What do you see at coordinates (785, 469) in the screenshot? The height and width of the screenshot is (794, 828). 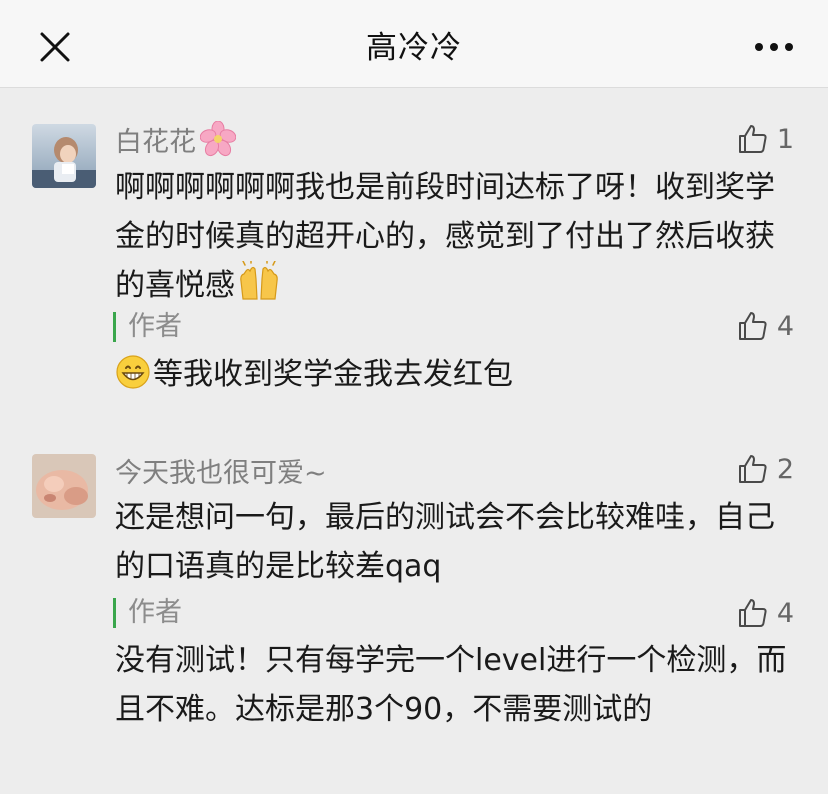 I see `like-count: 2` at bounding box center [785, 469].